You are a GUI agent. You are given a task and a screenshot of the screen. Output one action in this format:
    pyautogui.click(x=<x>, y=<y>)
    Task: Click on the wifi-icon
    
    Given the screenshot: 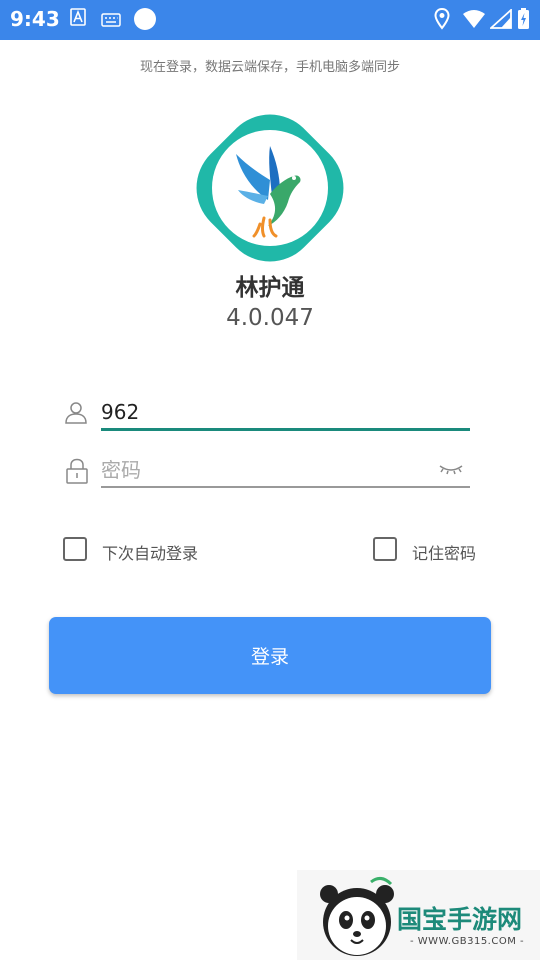 What is the action you would take?
    pyautogui.click(x=474, y=21)
    